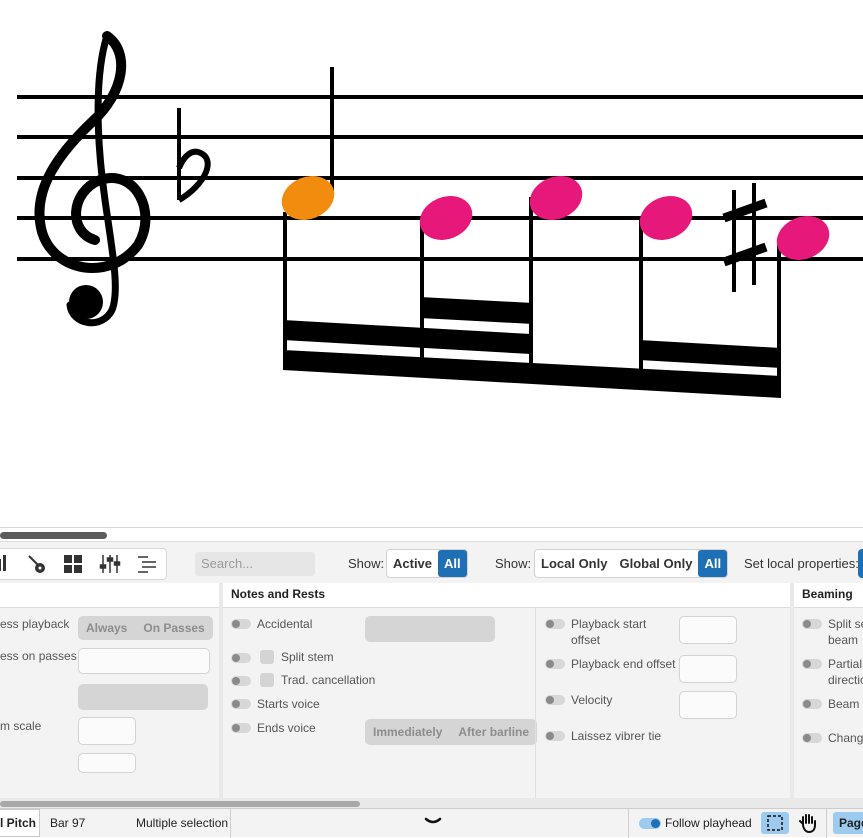 This screenshot has width=863, height=838. I want to click on ends-voice-label: Ends voice, so click(286, 728).